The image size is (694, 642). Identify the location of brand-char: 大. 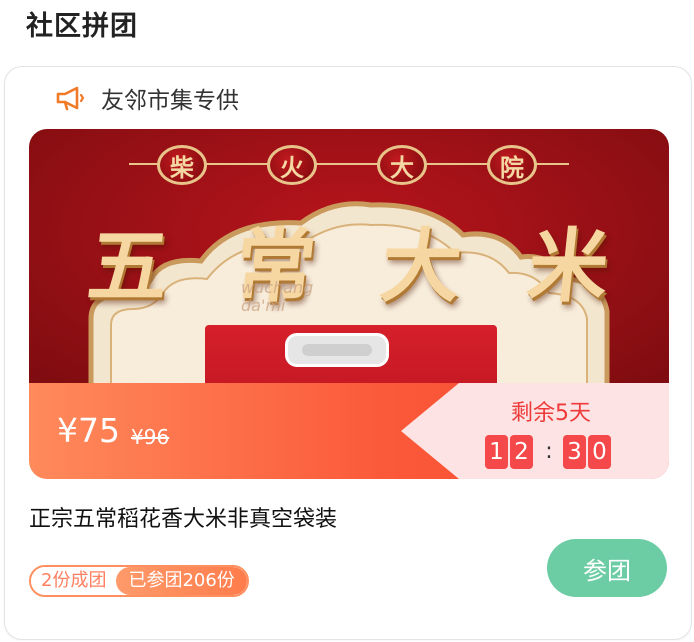
(402, 165).